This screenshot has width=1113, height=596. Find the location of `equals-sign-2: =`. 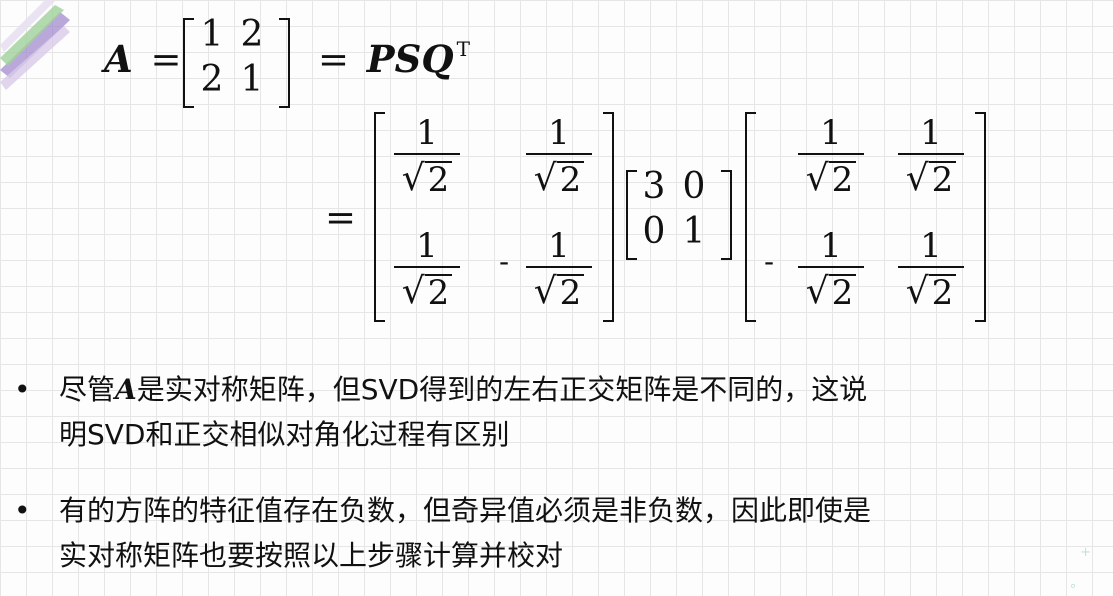

equals-sign-2: = is located at coordinates (341, 217).